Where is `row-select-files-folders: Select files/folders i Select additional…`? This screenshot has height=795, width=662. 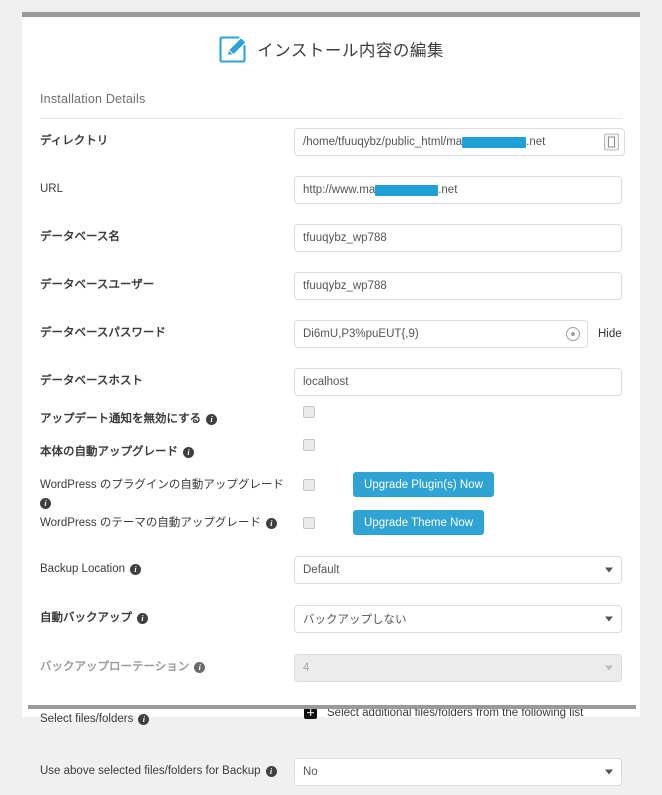
row-select-files-folders: Select files/folders i Select additional… is located at coordinates (331, 720).